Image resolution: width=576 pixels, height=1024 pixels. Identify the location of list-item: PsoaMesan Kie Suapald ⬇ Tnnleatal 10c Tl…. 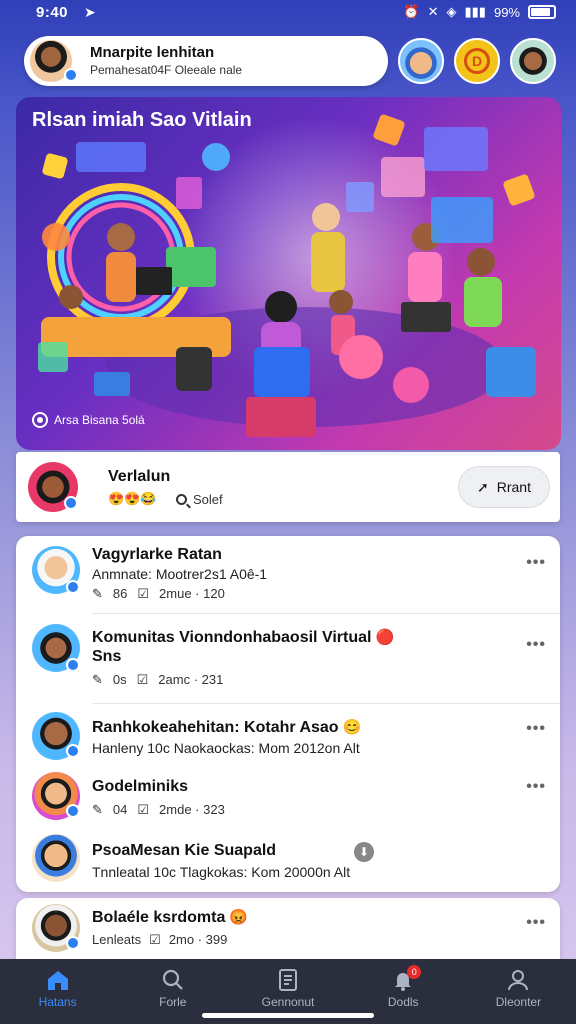
(288, 860).